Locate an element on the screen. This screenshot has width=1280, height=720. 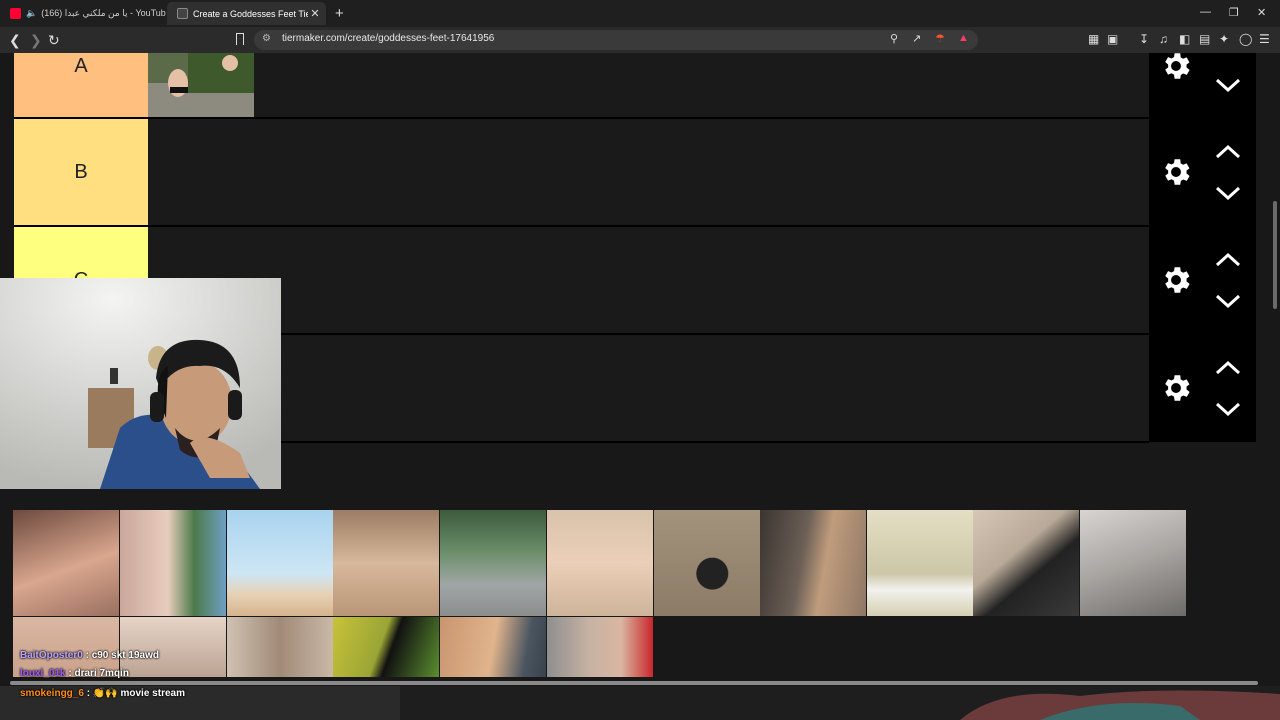
media-icon: ♫ is located at coordinates (1163, 39).